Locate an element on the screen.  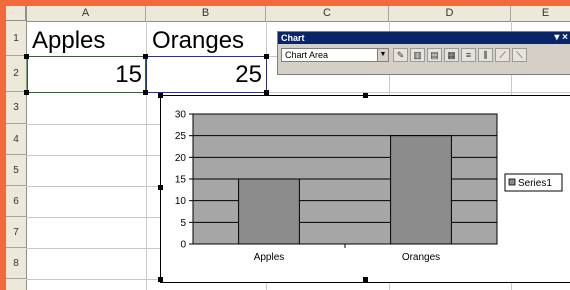
chart-objects-dropdown: Chart Area ▼ is located at coordinates (335, 55).